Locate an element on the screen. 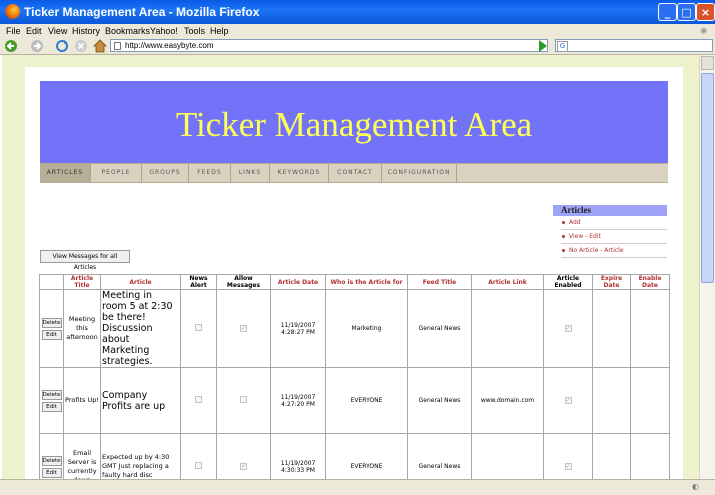 The width and height of the screenshot is (715, 495). column-header-enable-date: Enable Date is located at coordinates (650, 282).